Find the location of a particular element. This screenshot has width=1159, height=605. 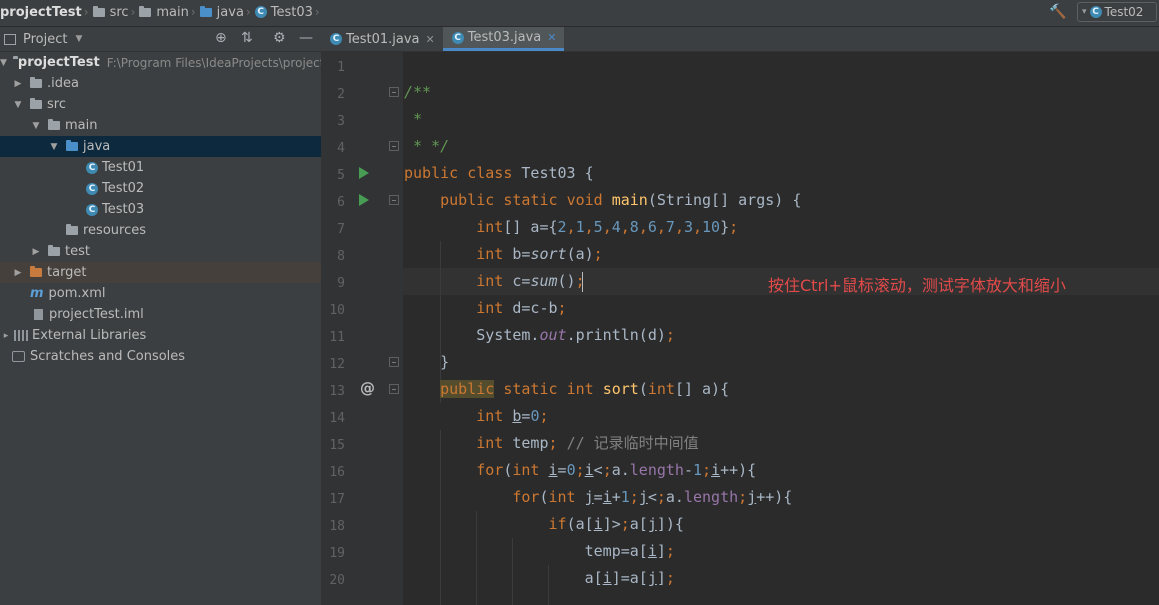

code-line: int b=0; is located at coordinates (512, 416).